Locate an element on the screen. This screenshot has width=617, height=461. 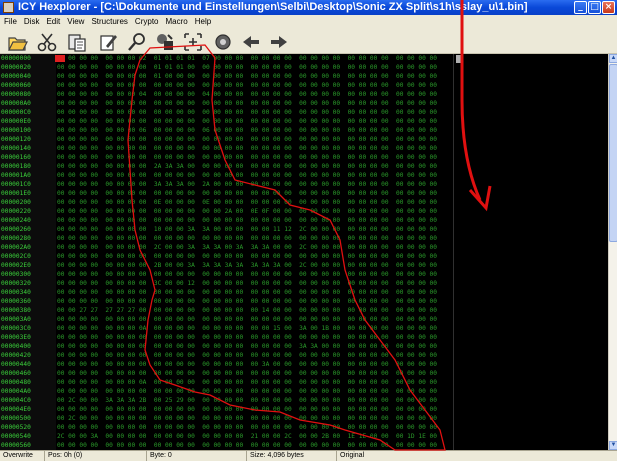
maximize-button: □ is located at coordinates (594, 7).